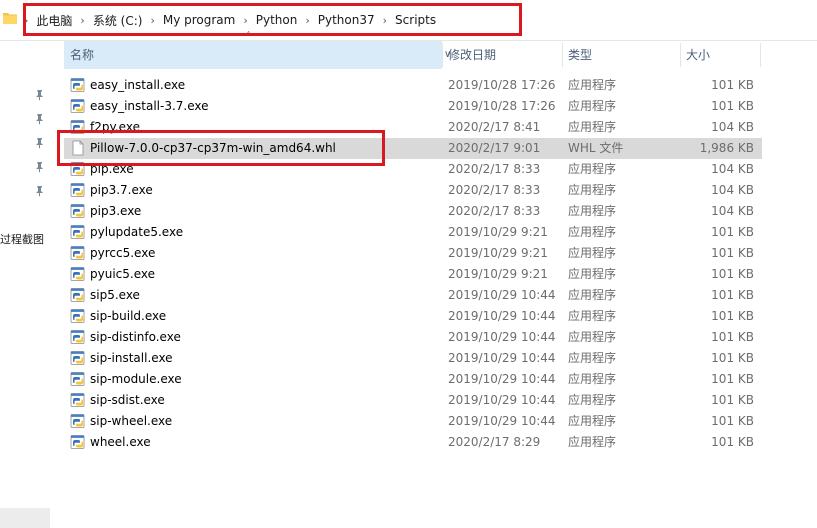 This screenshot has width=817, height=528. I want to click on file-date: 2019/10/29 9:21, so click(498, 253).